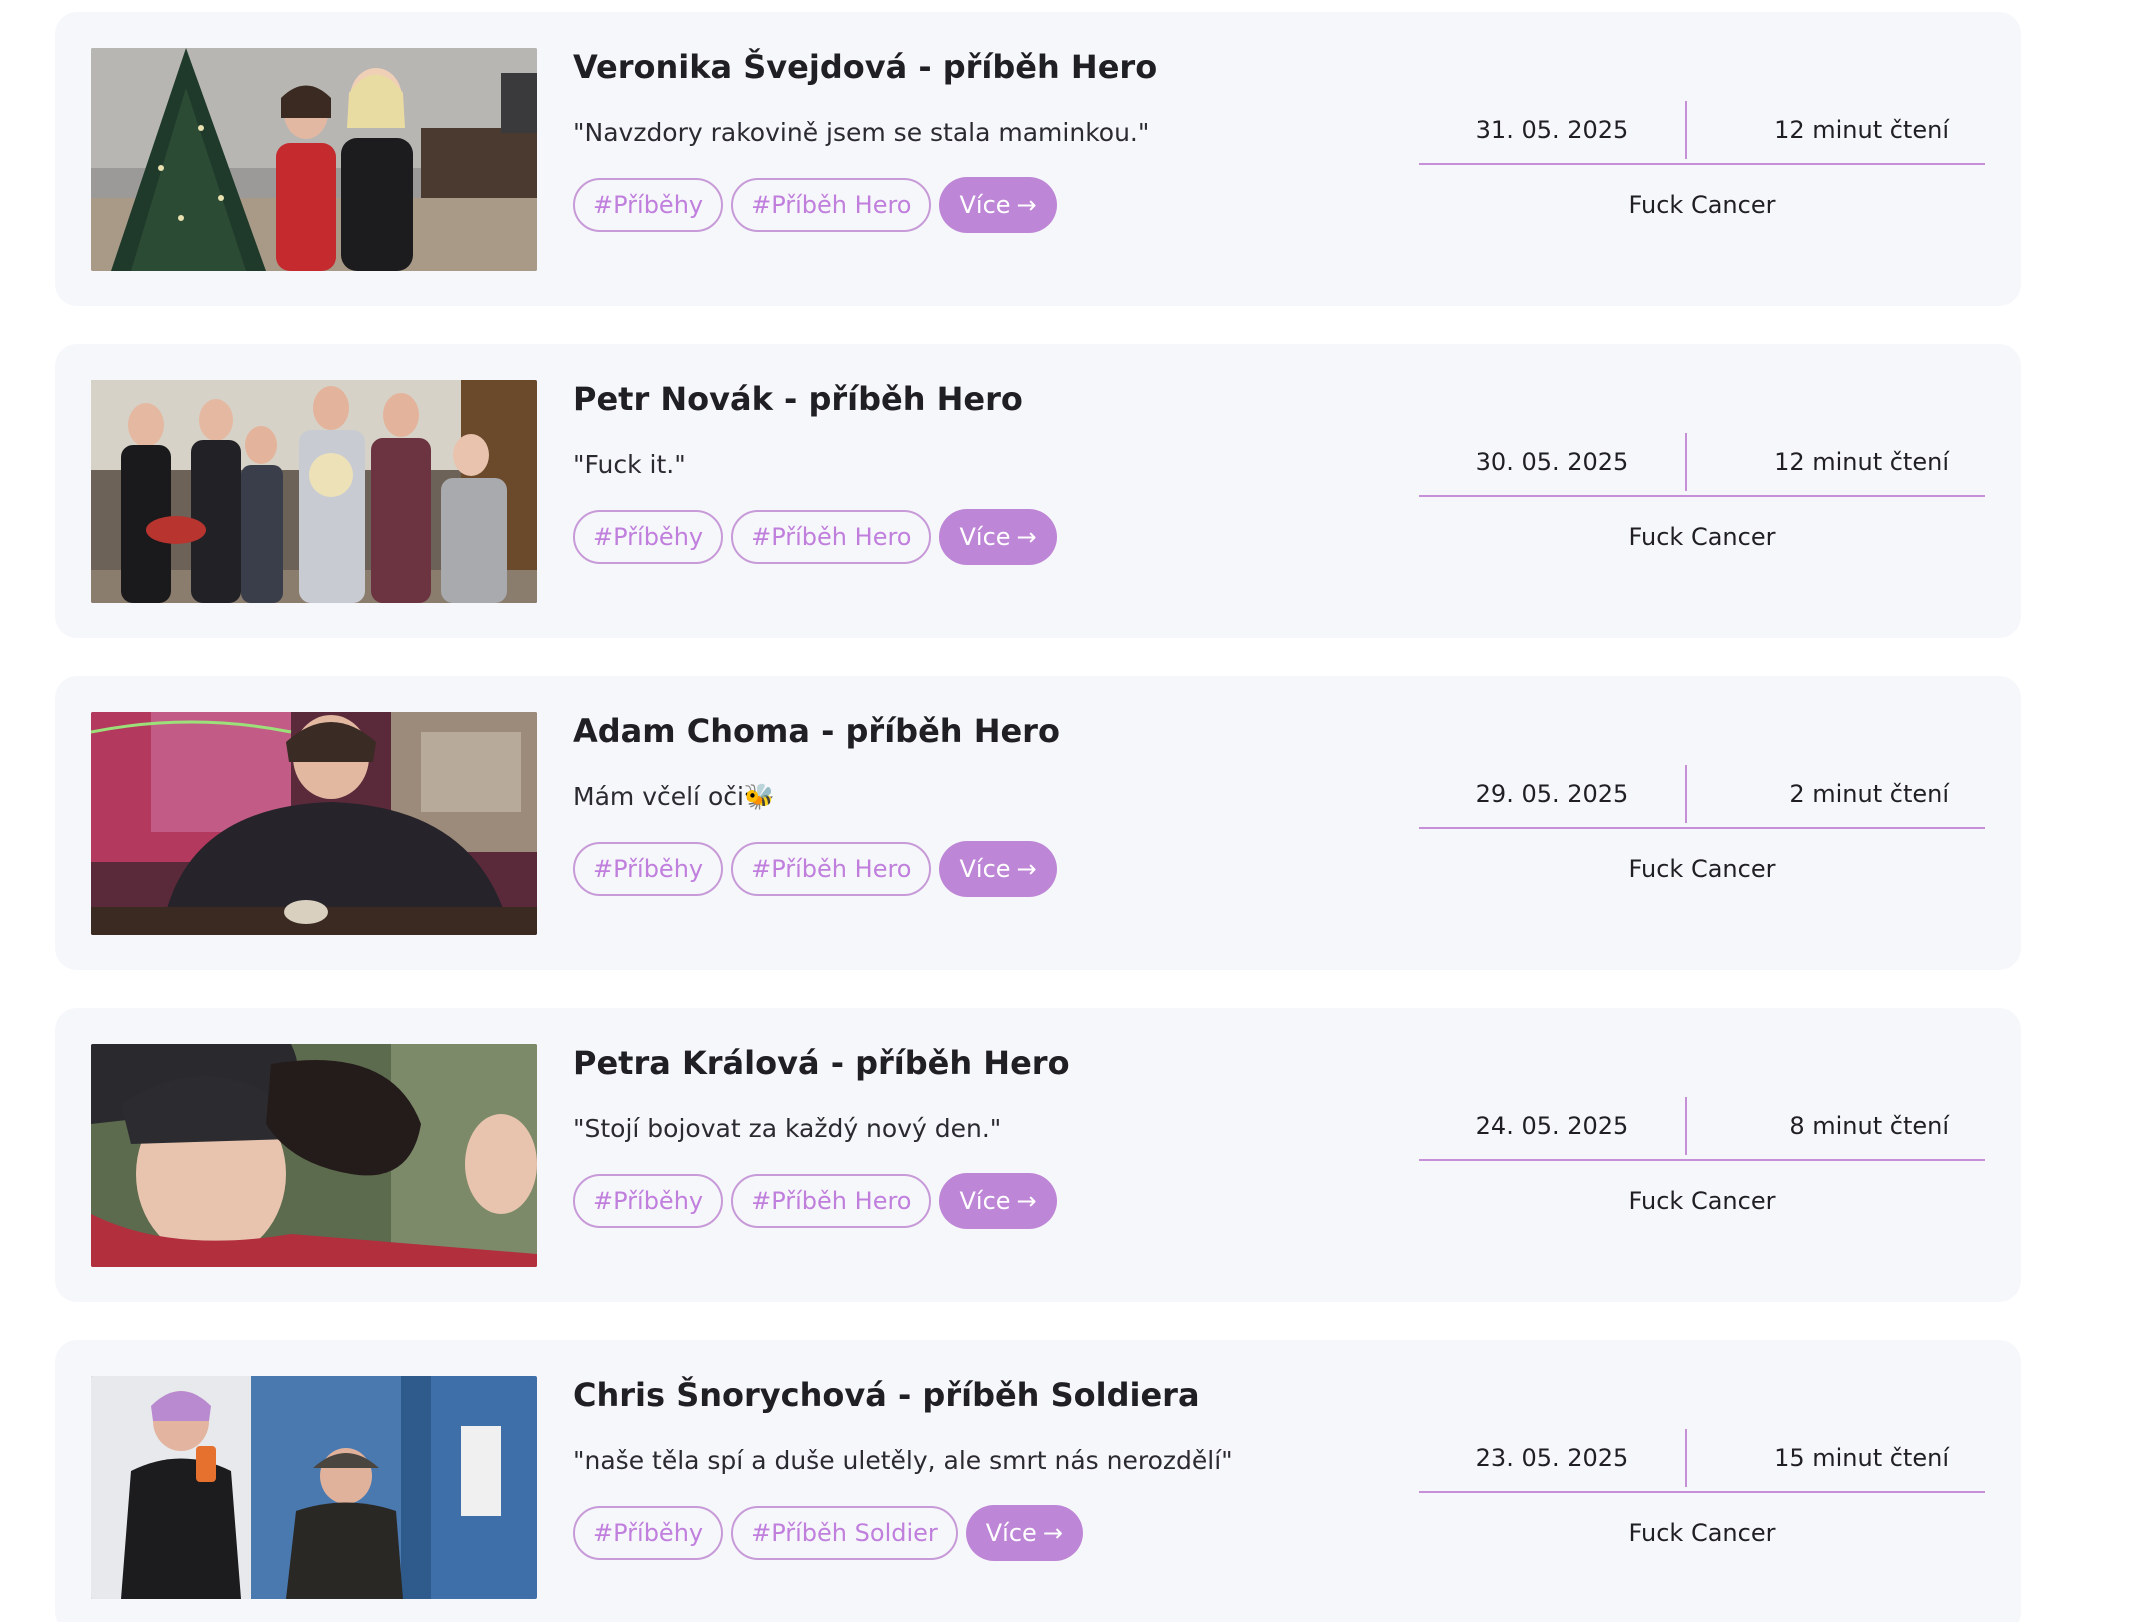 Image resolution: width=2146 pixels, height=1622 pixels. Describe the element at coordinates (1702, 463) in the screenshot. I see `meta-row: 30. 05. 2025 12 minut čtení` at that location.